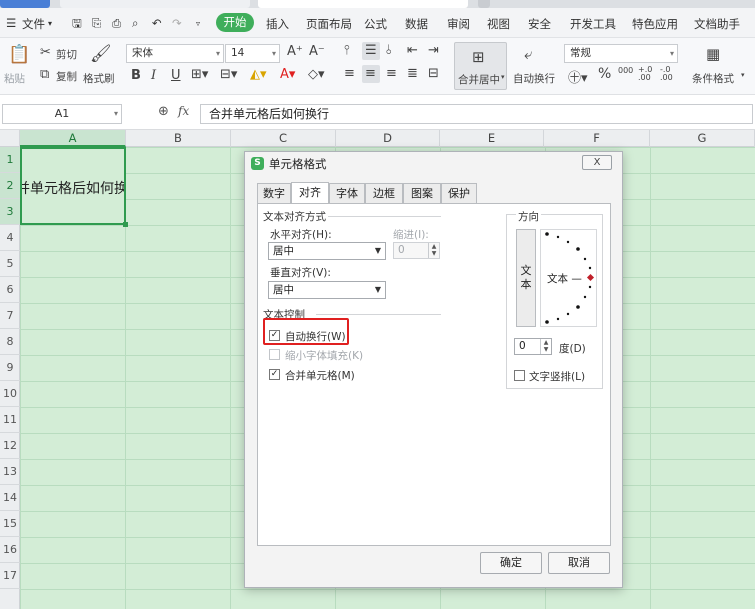  What do you see at coordinates (597, 162) in the screenshot?
I see `dialog-close-button: X` at bounding box center [597, 162].